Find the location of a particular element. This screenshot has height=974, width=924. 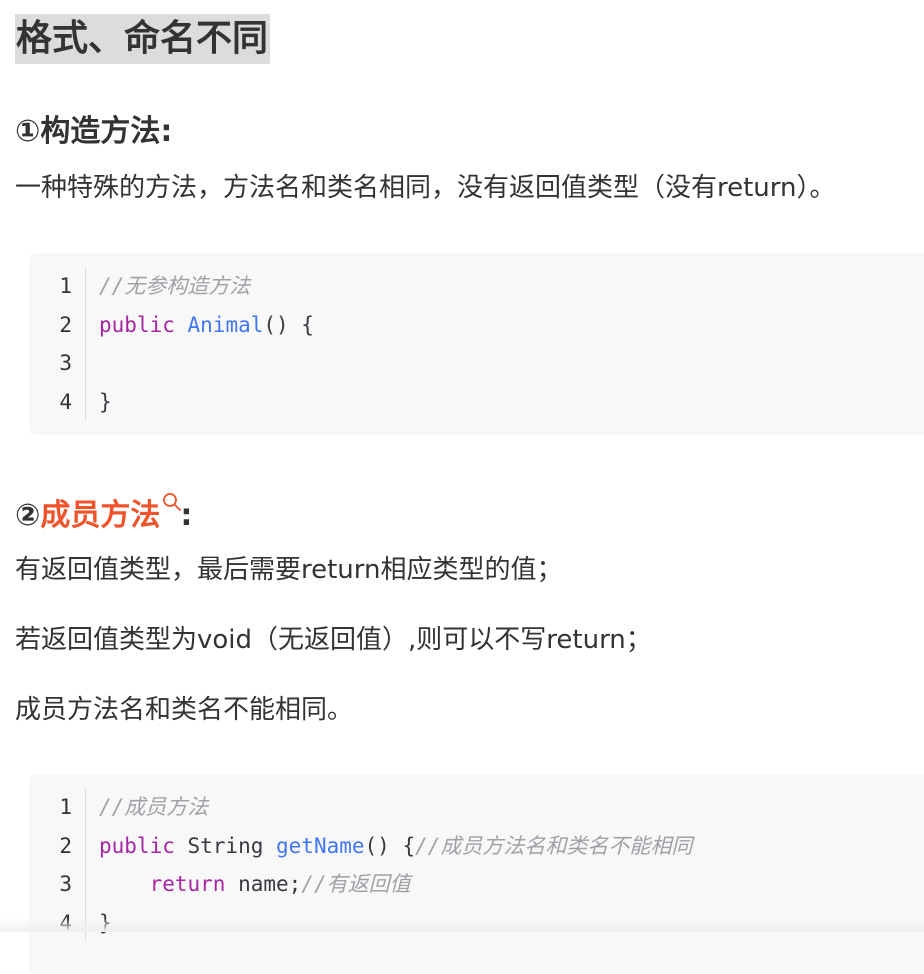

member-paragraph-2: 若返回值类型为void（无返回值）,则可以不写return； is located at coordinates (333, 640).